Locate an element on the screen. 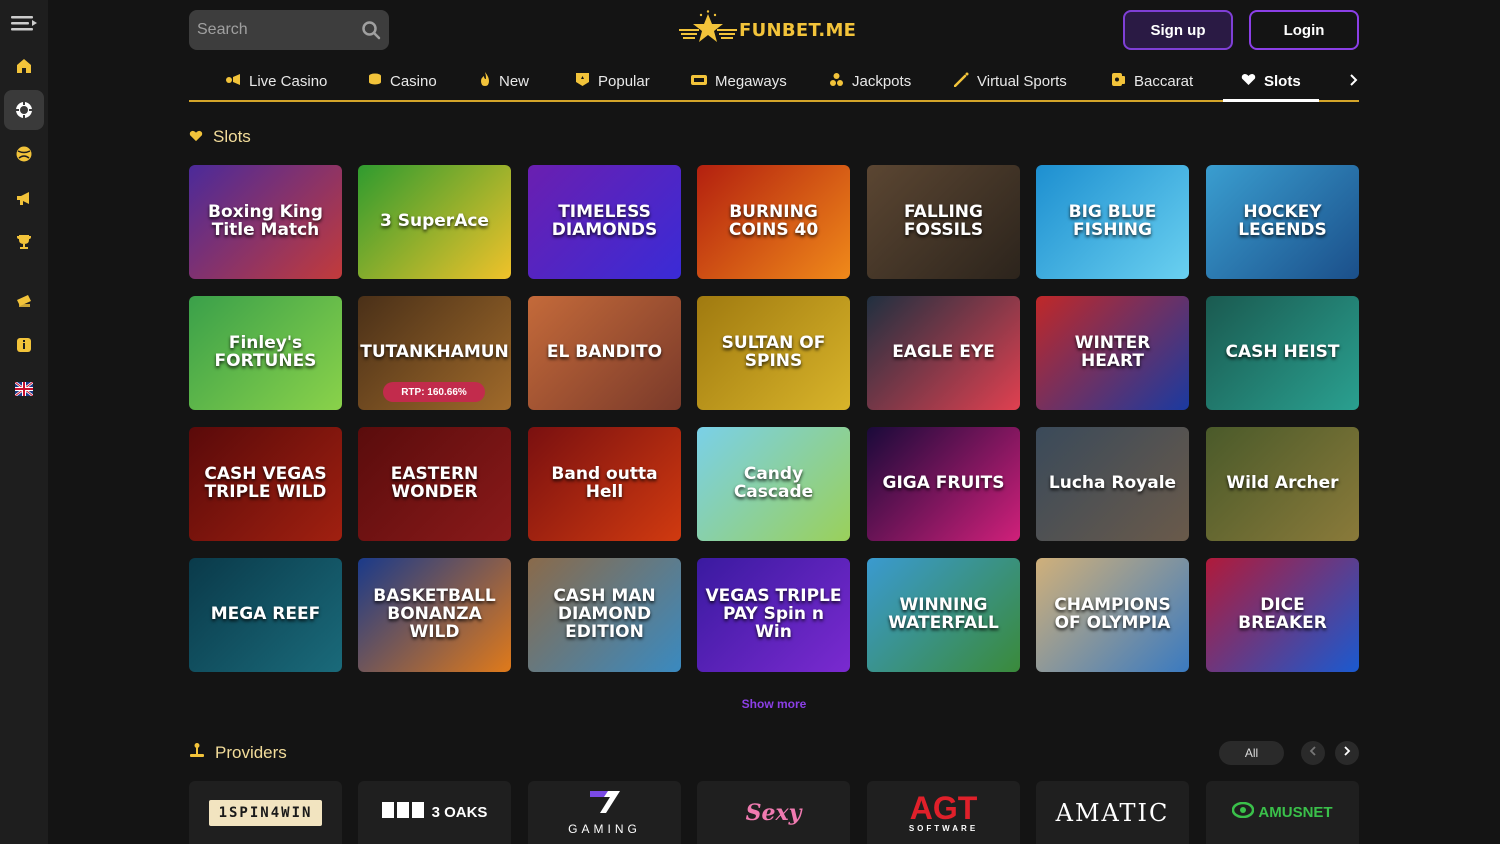 Image resolution: width=1500 pixels, height=844 pixels. game-title: SULTAN OF SPINS is located at coordinates (773, 352).